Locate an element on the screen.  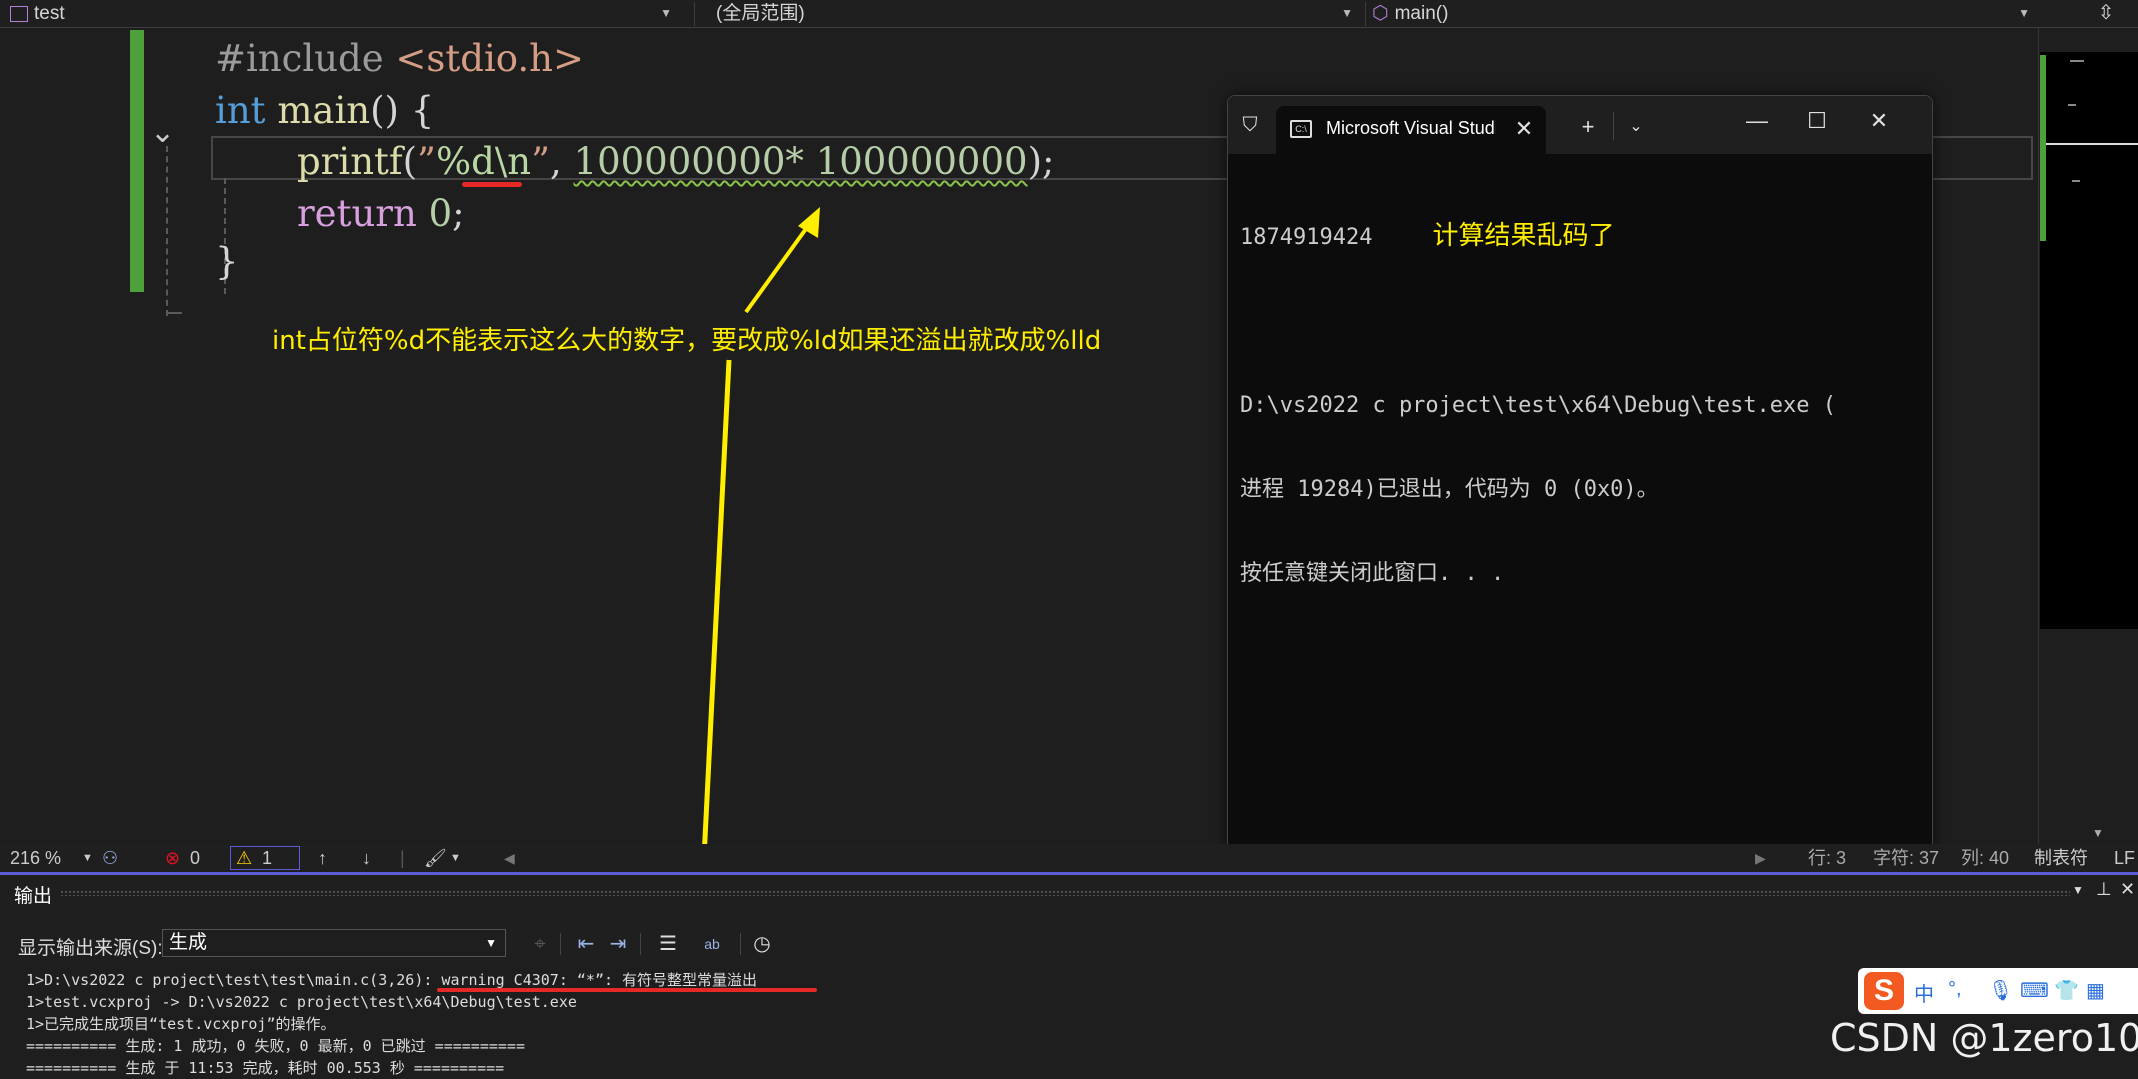
shield-icon: ⛉ is located at coordinates (1250, 125).